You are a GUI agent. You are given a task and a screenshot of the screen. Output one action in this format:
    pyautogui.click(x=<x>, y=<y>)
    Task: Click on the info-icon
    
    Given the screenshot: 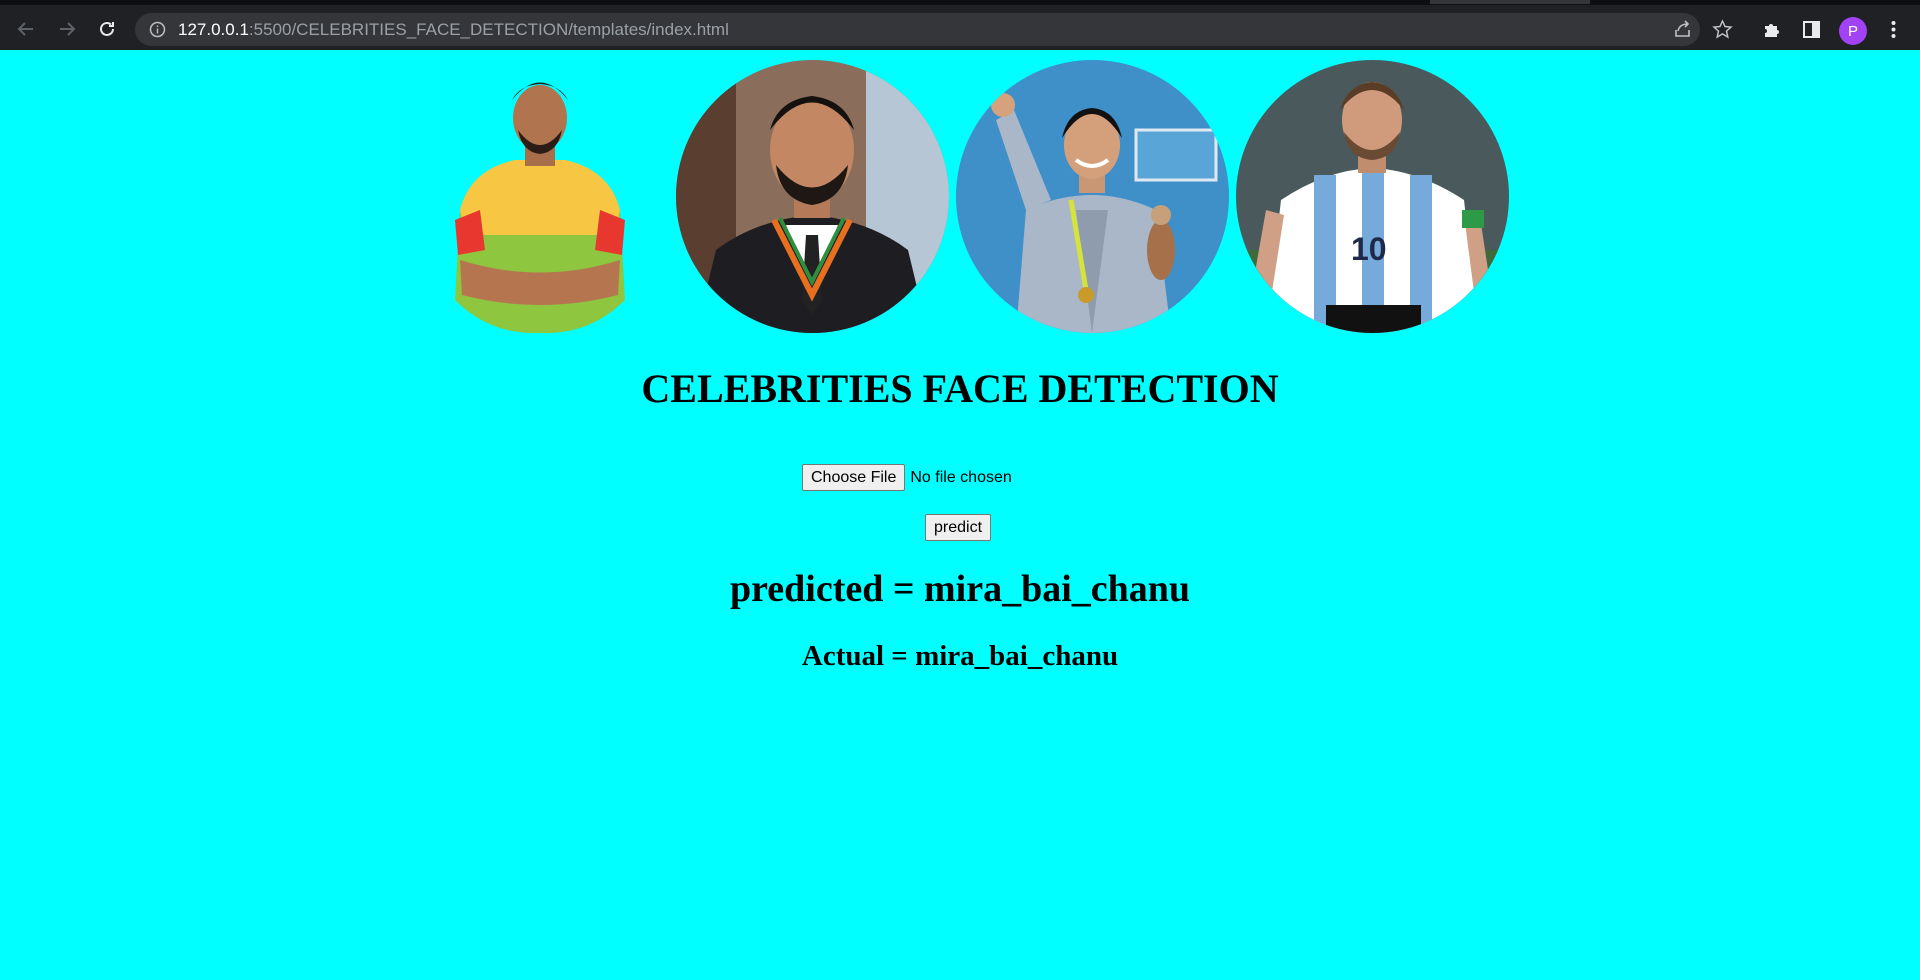 What is the action you would take?
    pyautogui.click(x=157, y=29)
    